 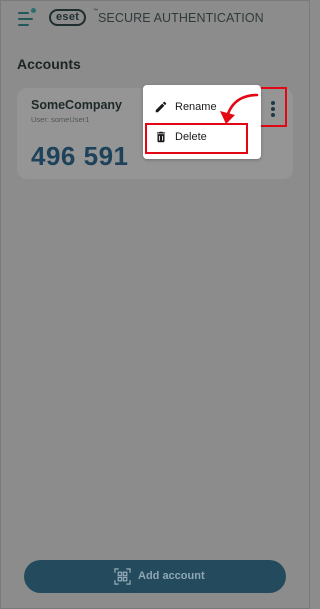 What do you see at coordinates (171, 576) in the screenshot?
I see `add-account-label: Add account` at bounding box center [171, 576].